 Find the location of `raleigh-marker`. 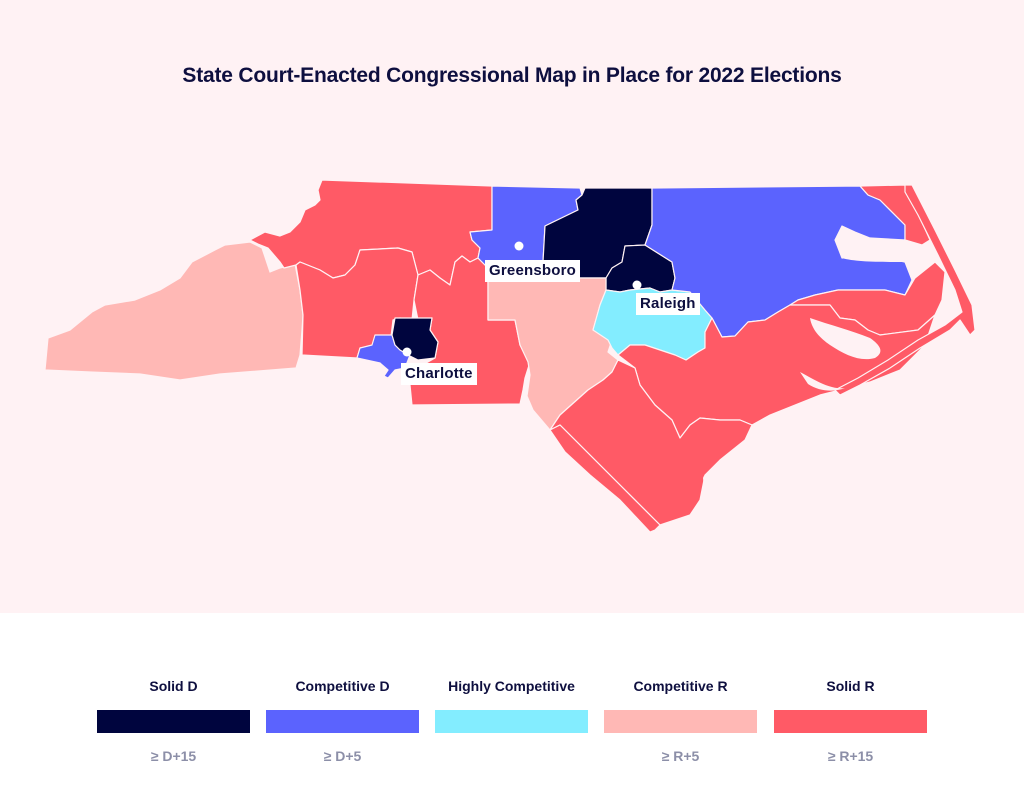

raleigh-marker is located at coordinates (637, 285).